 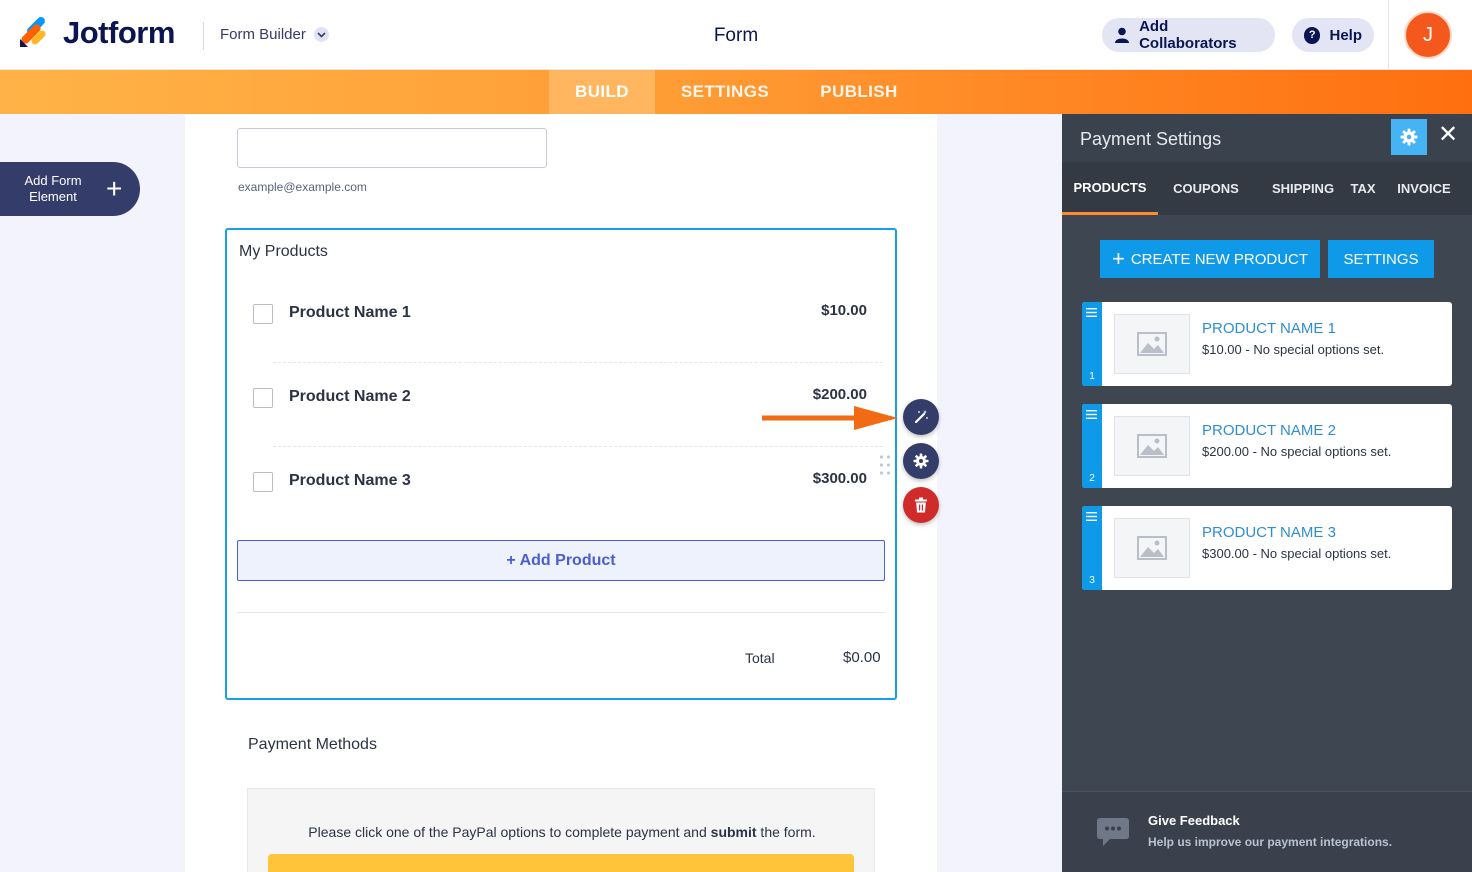 I want to click on create-new-product-button: + CREATE NEW PRODUCT, so click(x=1210, y=259).